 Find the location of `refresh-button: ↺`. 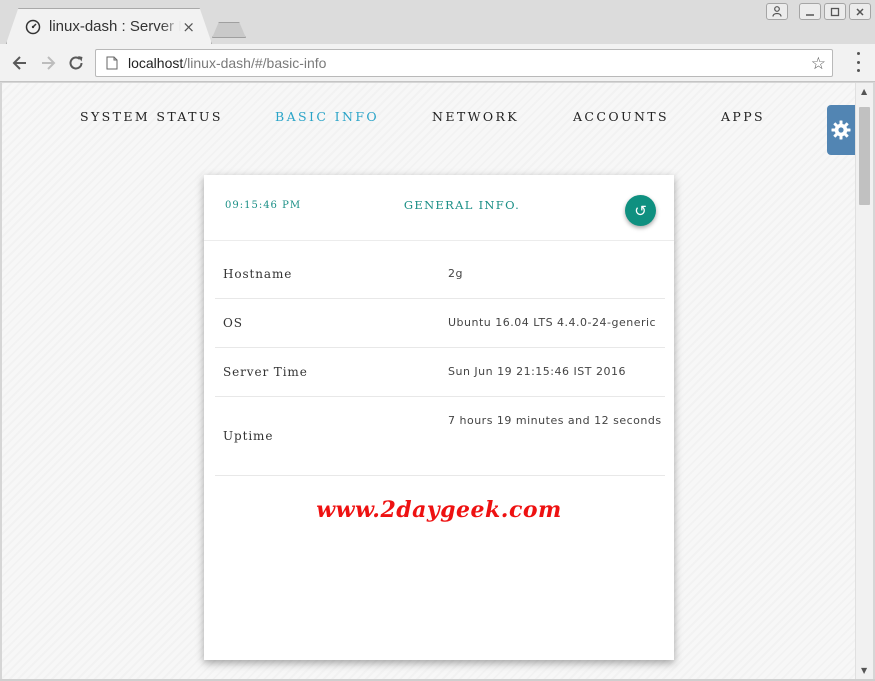

refresh-button: ↺ is located at coordinates (640, 210).